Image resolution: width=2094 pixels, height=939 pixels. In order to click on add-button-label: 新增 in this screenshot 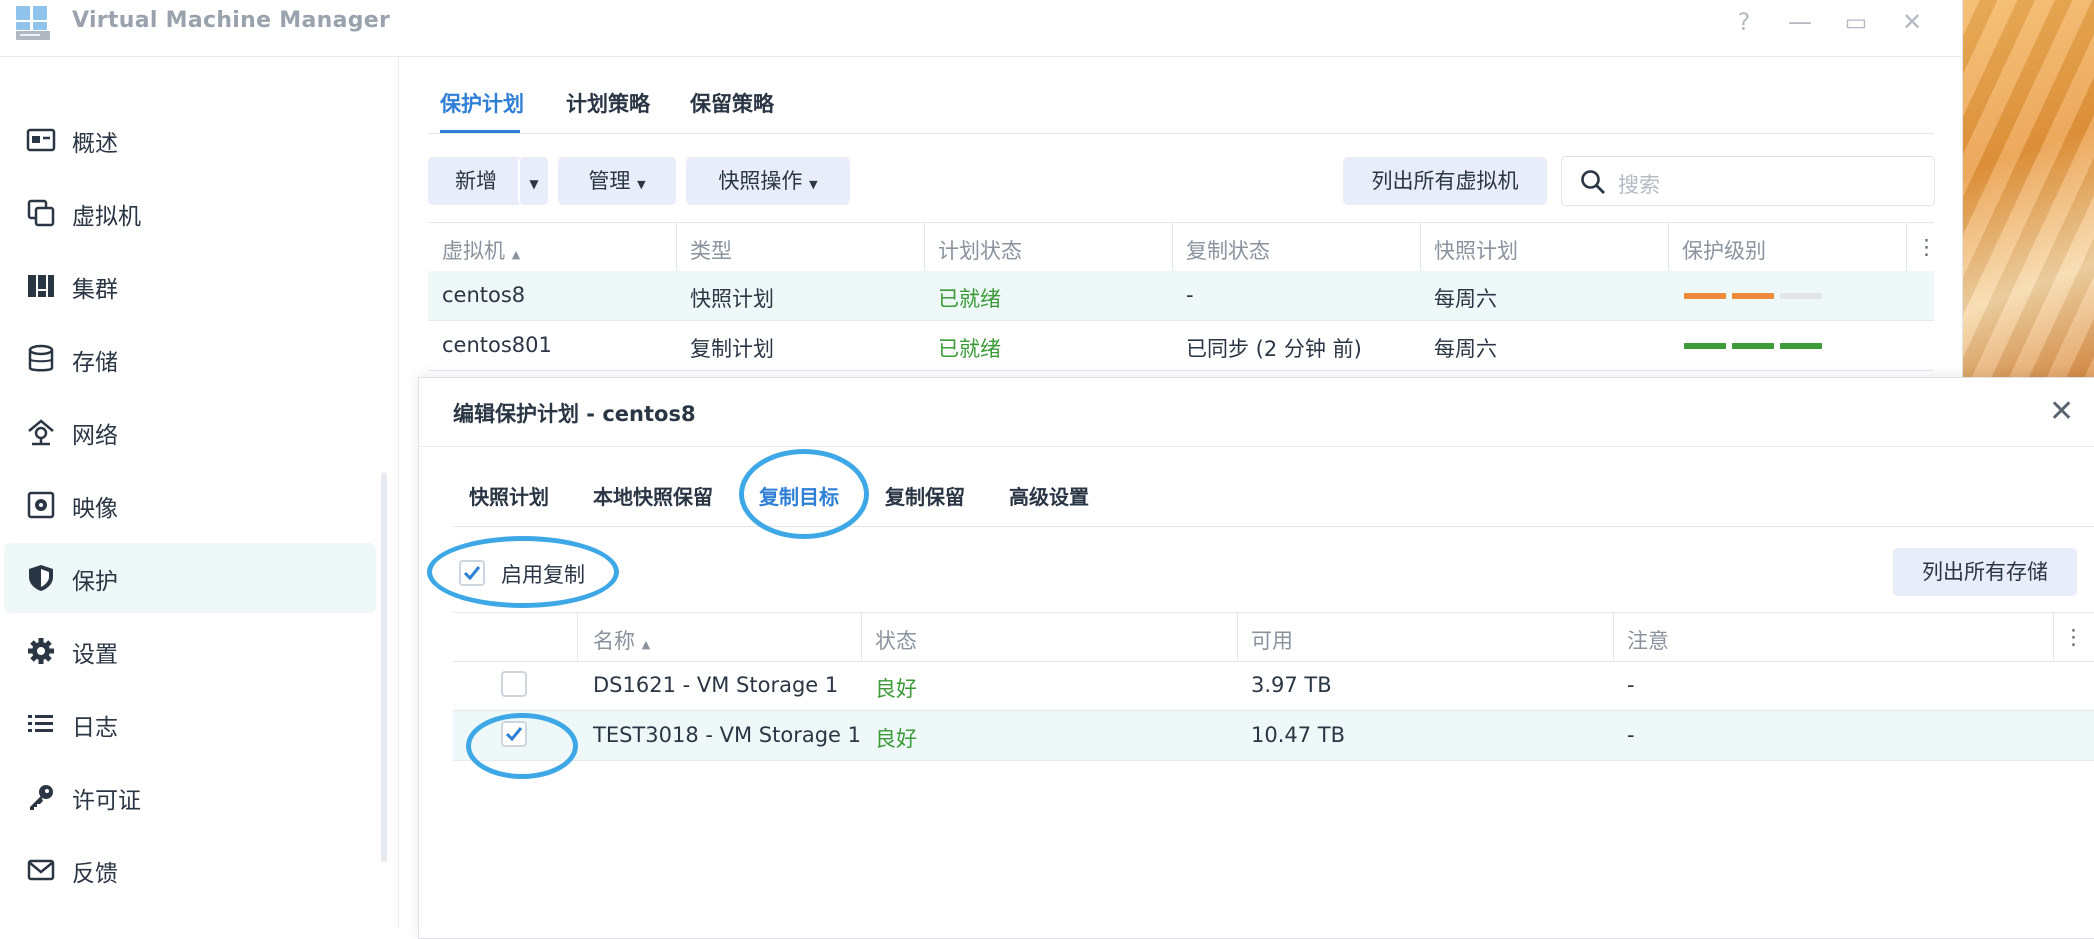, I will do `click(476, 181)`.